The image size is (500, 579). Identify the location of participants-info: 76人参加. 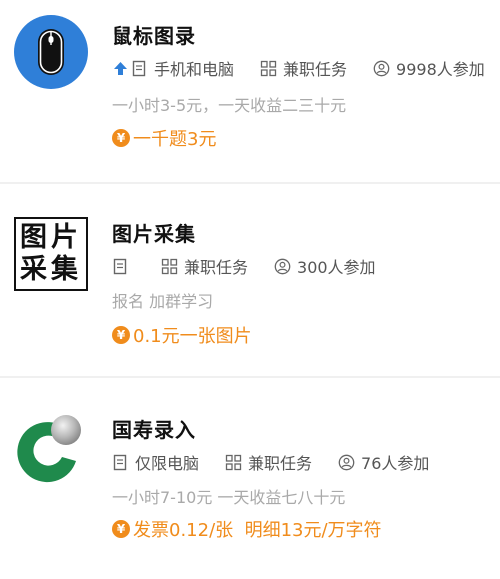
(383, 462).